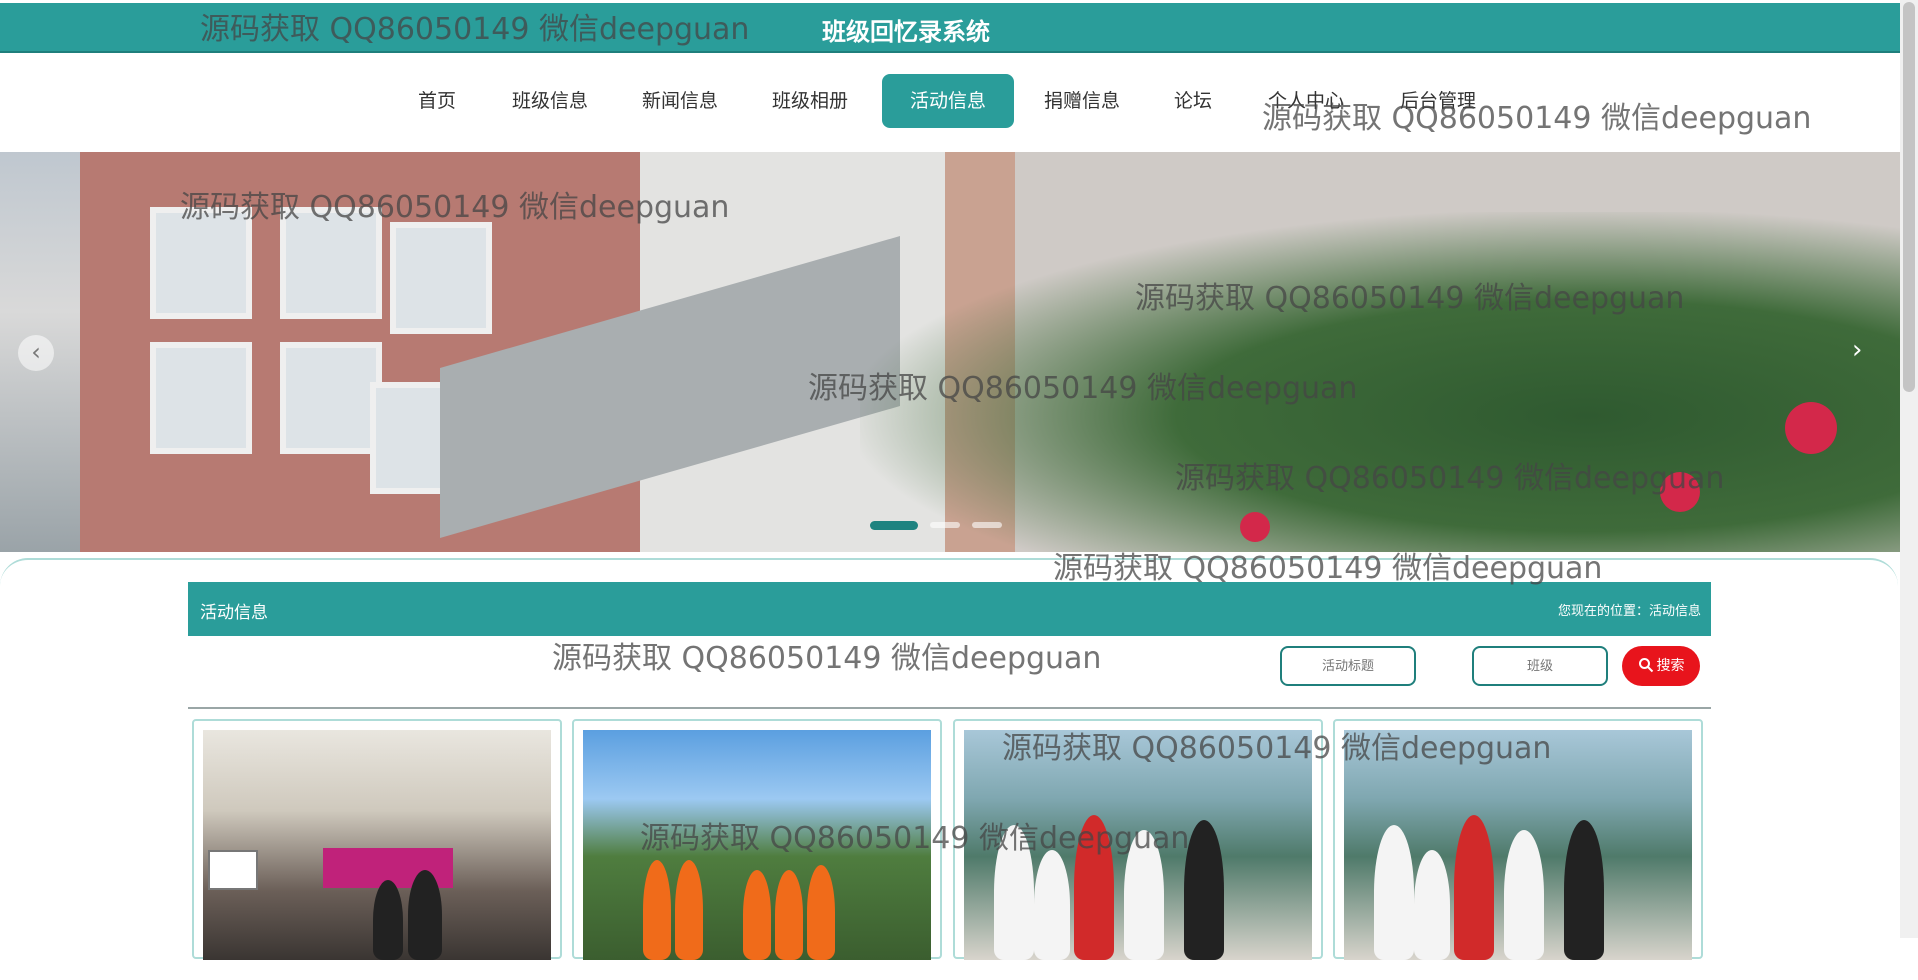 Image resolution: width=1918 pixels, height=980 pixels. I want to click on class-search-input, so click(1540, 666).